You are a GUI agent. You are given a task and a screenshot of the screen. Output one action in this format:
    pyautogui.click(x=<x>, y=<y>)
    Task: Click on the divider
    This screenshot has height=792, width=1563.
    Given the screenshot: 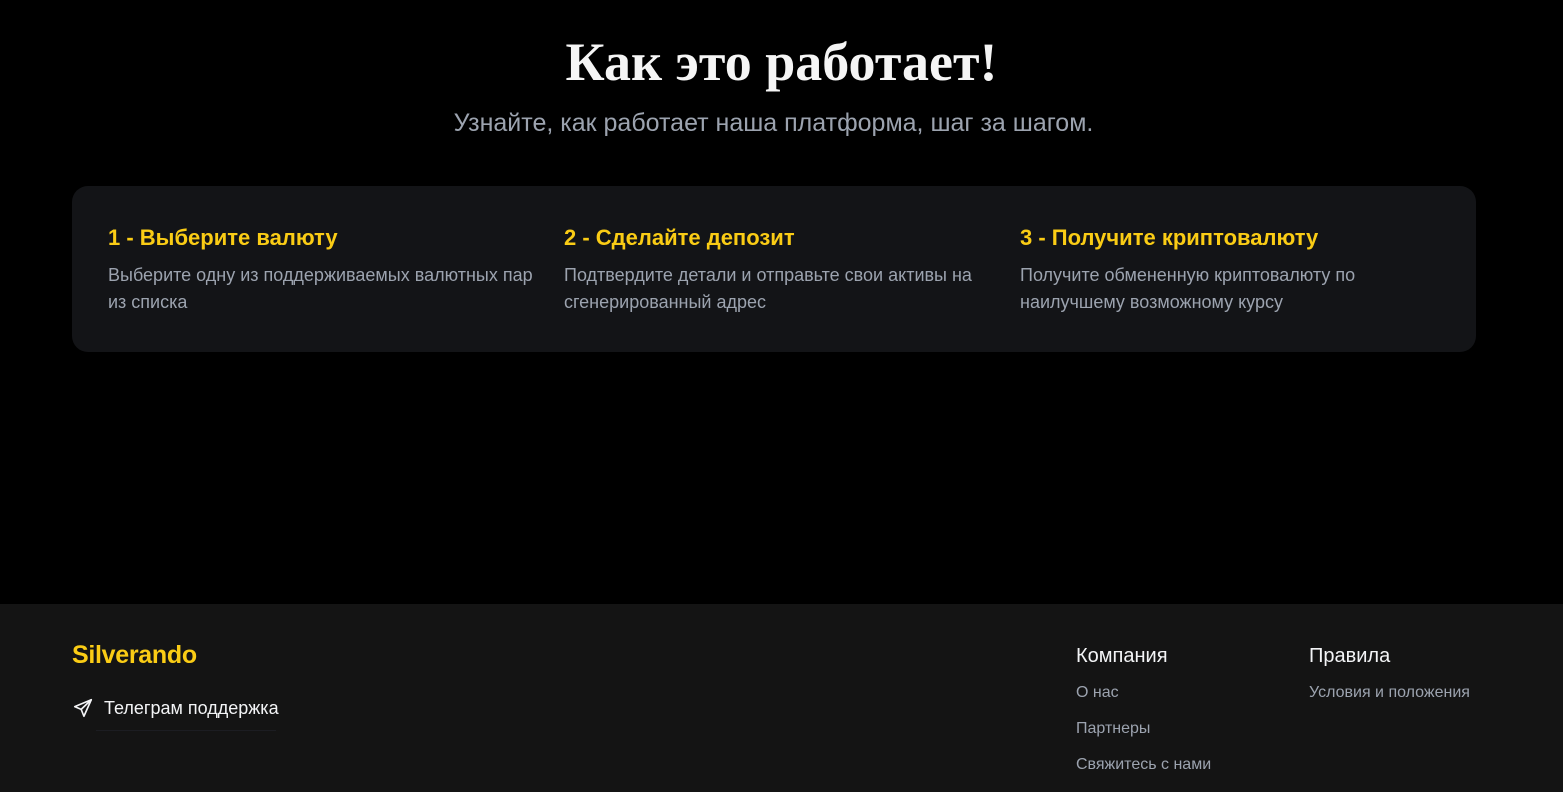 What is the action you would take?
    pyautogui.click(x=186, y=730)
    